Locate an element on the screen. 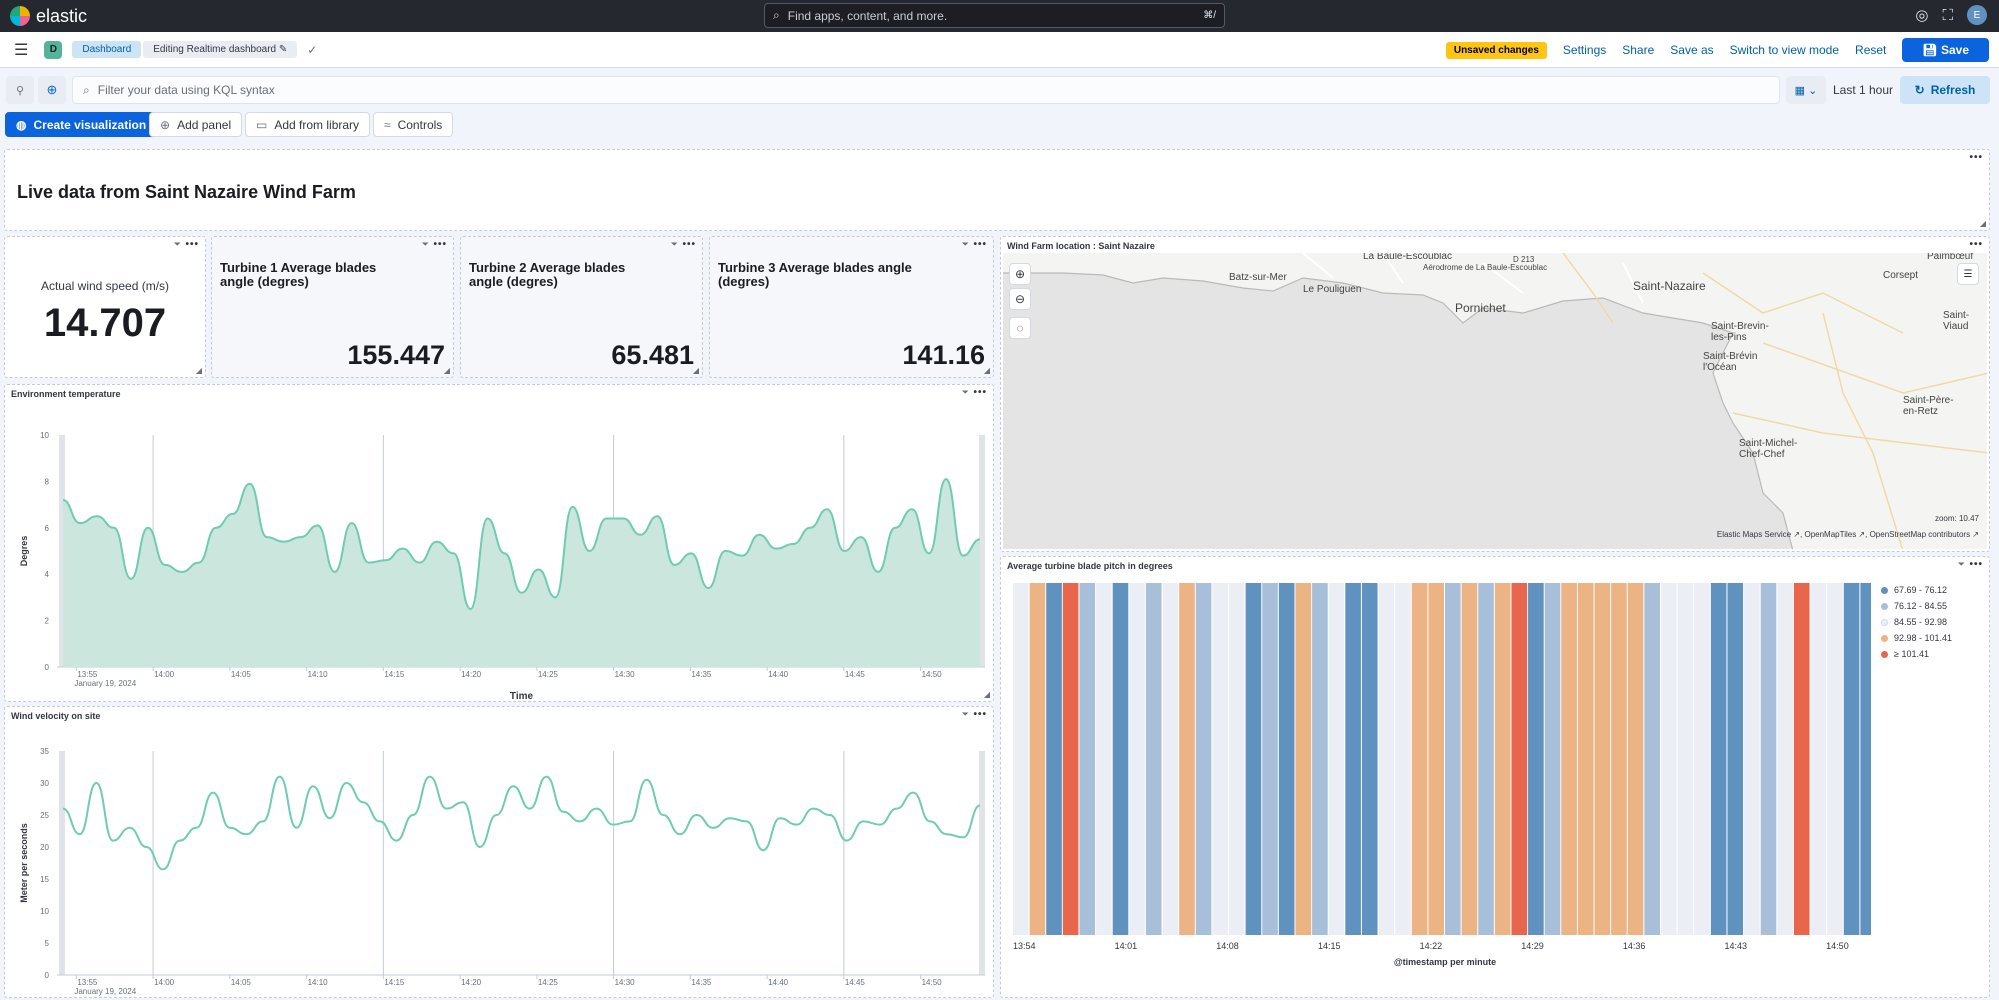  add-panel-label: Add panel is located at coordinates (204, 124).